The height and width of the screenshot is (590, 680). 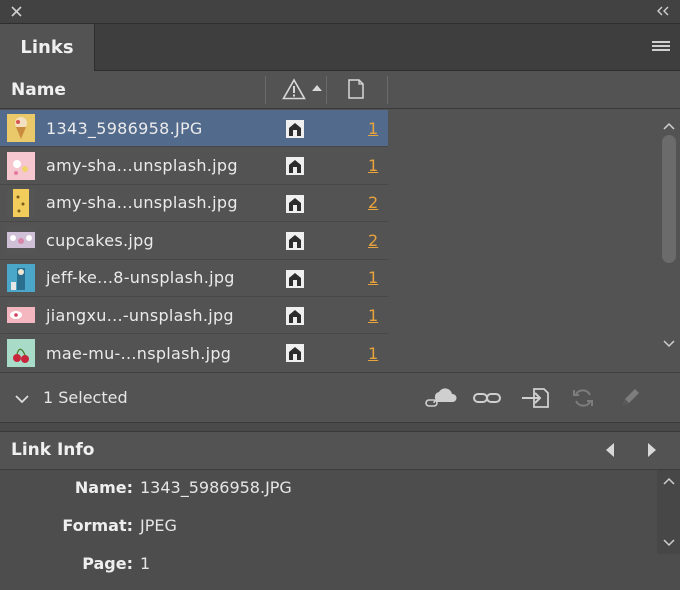 I want to click on link-filename: jeff-ke...8-unsplash.jpg, so click(x=140, y=278).